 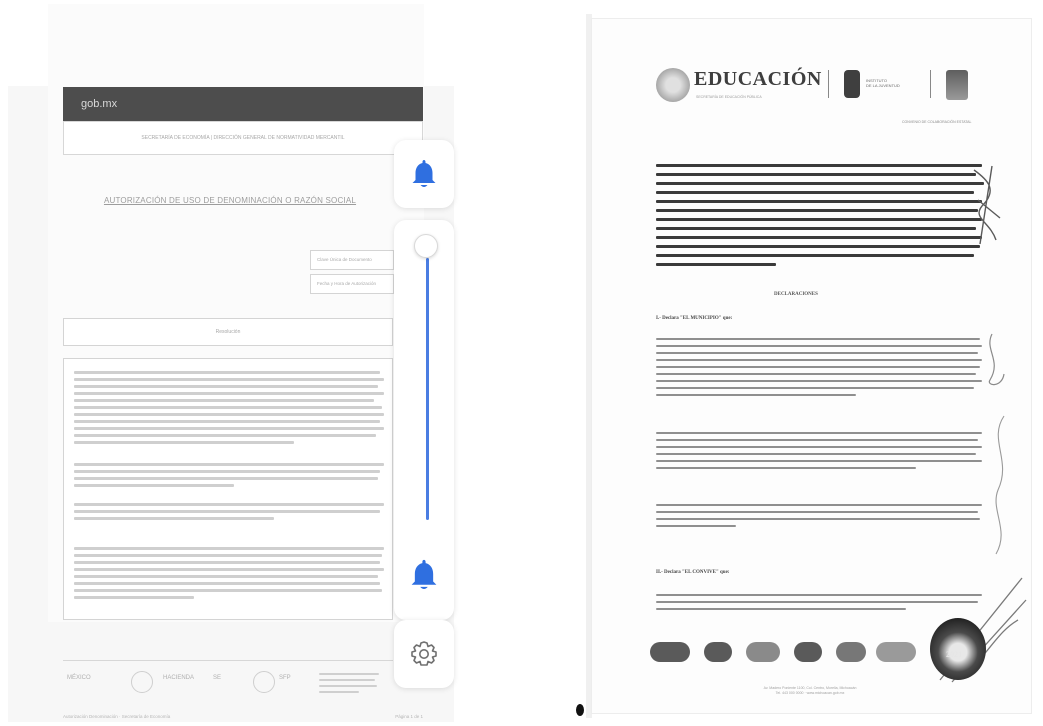 I want to click on left-doc-id-box: Clave Única de Documento, so click(x=352, y=260).